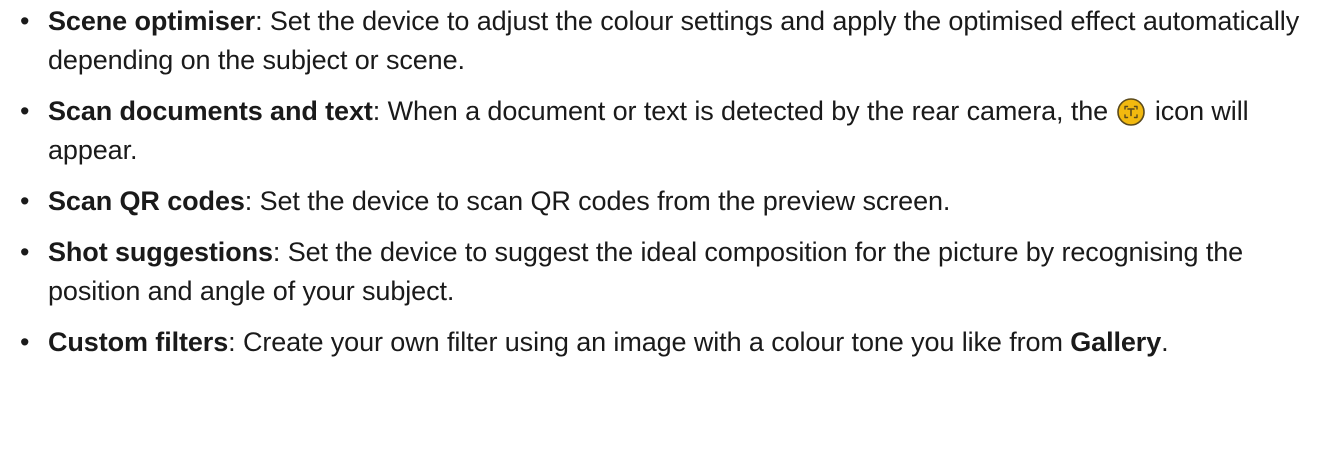 The height and width of the screenshot is (473, 1333). What do you see at coordinates (152, 21) in the screenshot?
I see `term-scene-optimiser: Scene optimiser` at bounding box center [152, 21].